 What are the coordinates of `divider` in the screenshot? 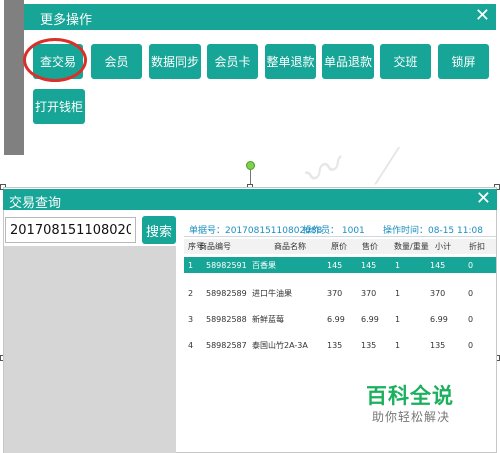 It's located at (340, 236).